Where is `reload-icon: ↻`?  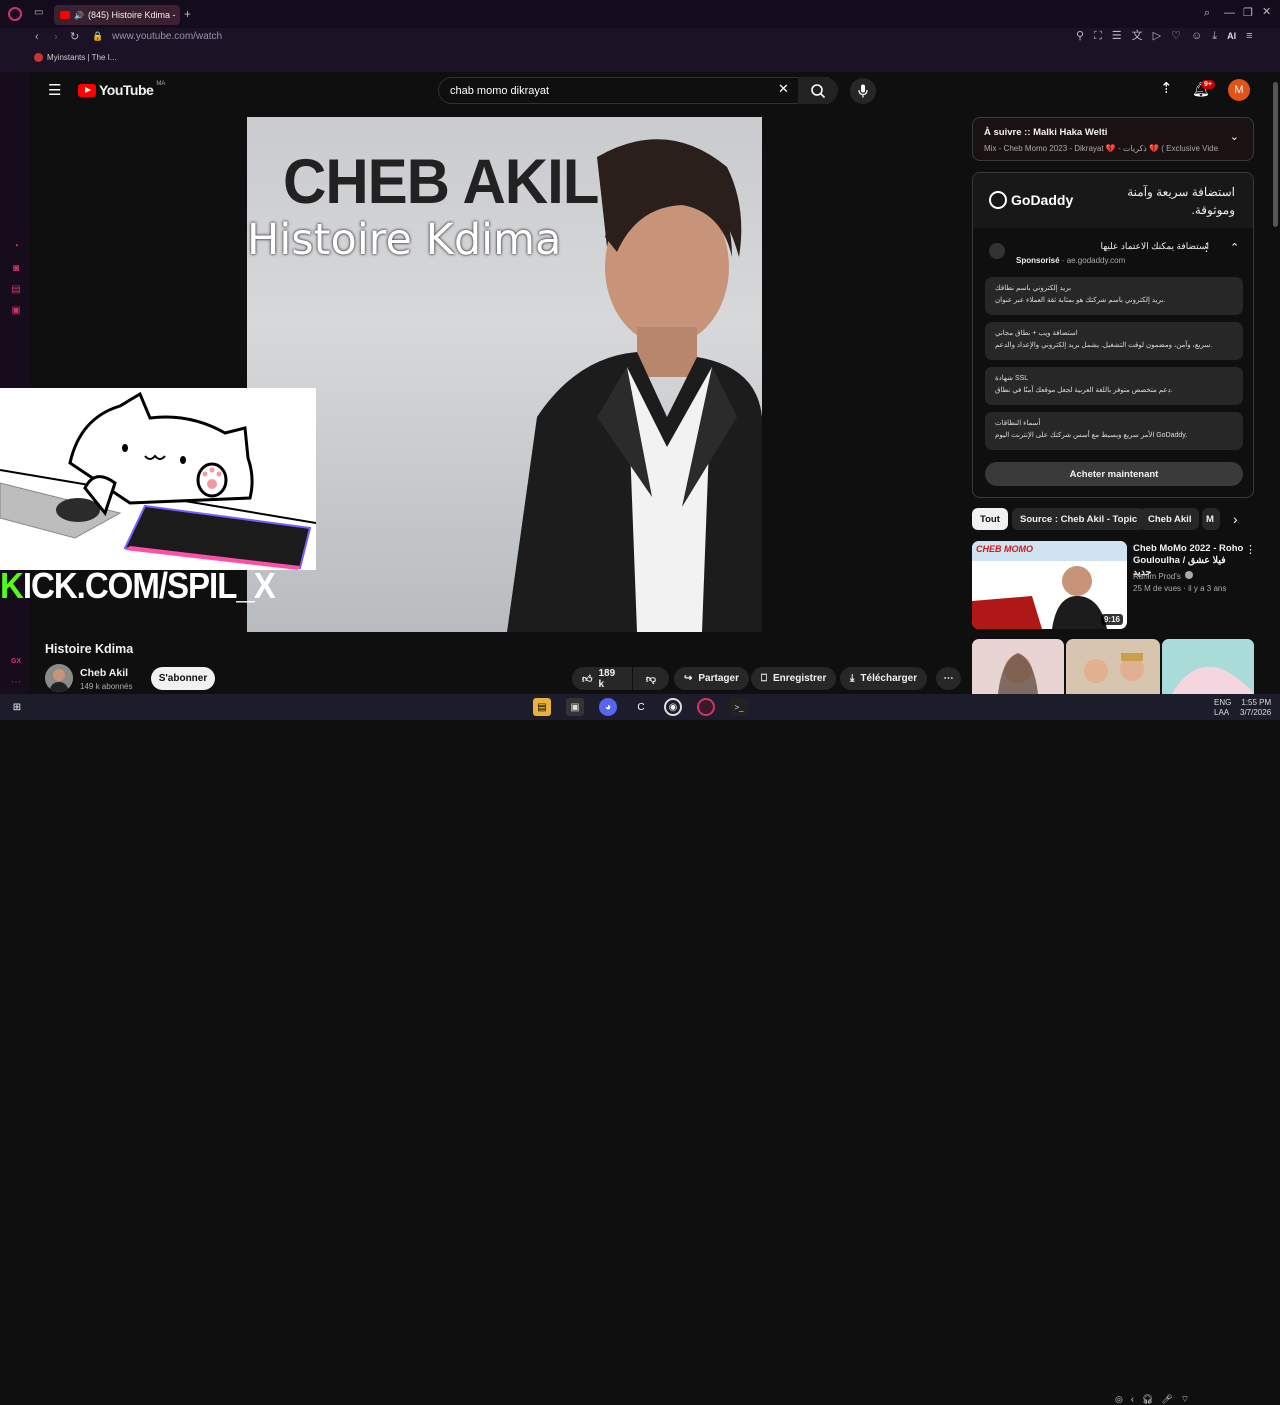
reload-icon: ↻ is located at coordinates (74, 37).